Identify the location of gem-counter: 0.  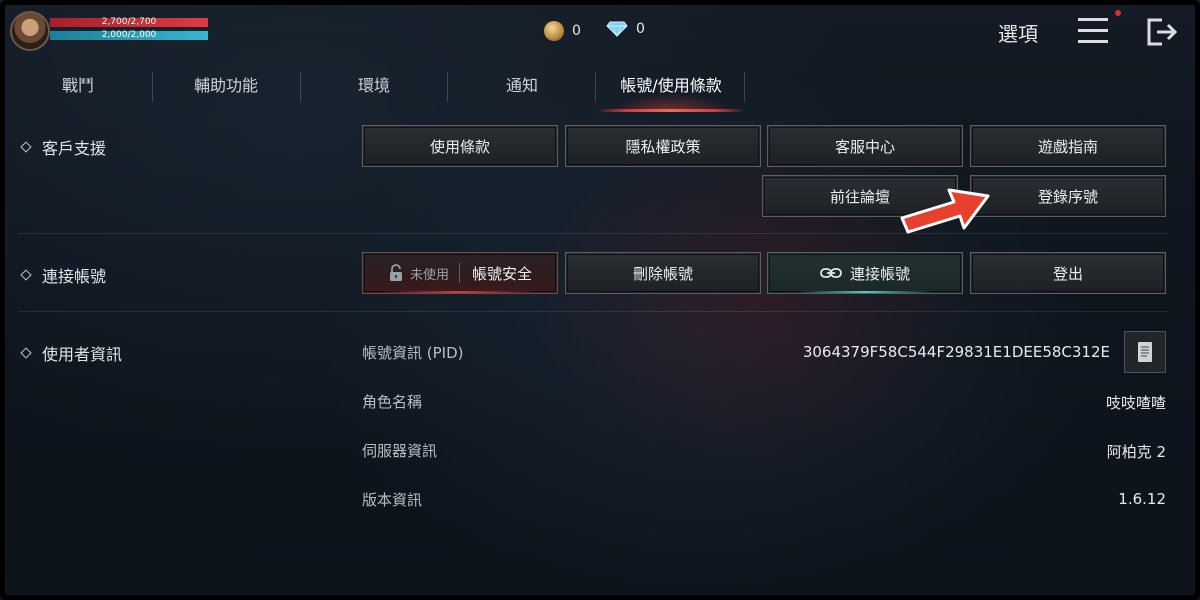
(625, 29).